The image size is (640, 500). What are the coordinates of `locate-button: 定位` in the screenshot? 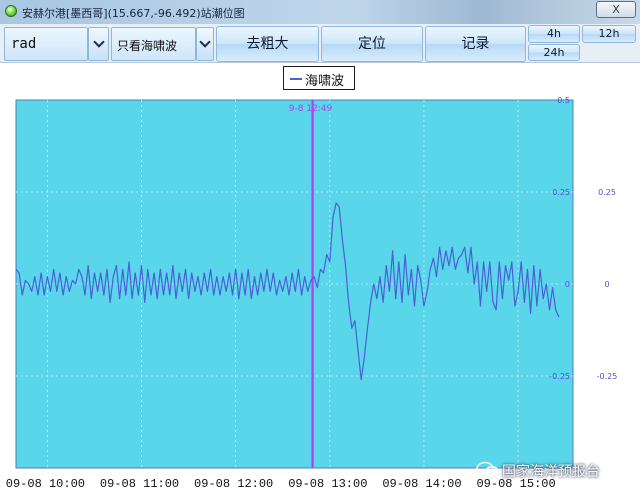 It's located at (372, 44).